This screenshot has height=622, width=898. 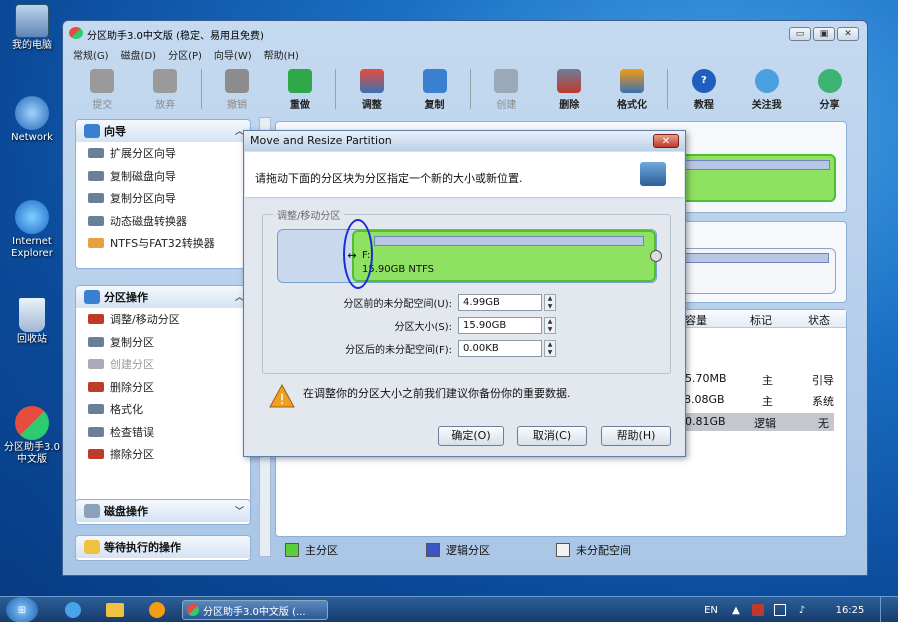 I want to click on menu-bar: 常规(G) 磁盘(D) 分区(P) 向导(W) 帮助(H), so click(x=186, y=54).